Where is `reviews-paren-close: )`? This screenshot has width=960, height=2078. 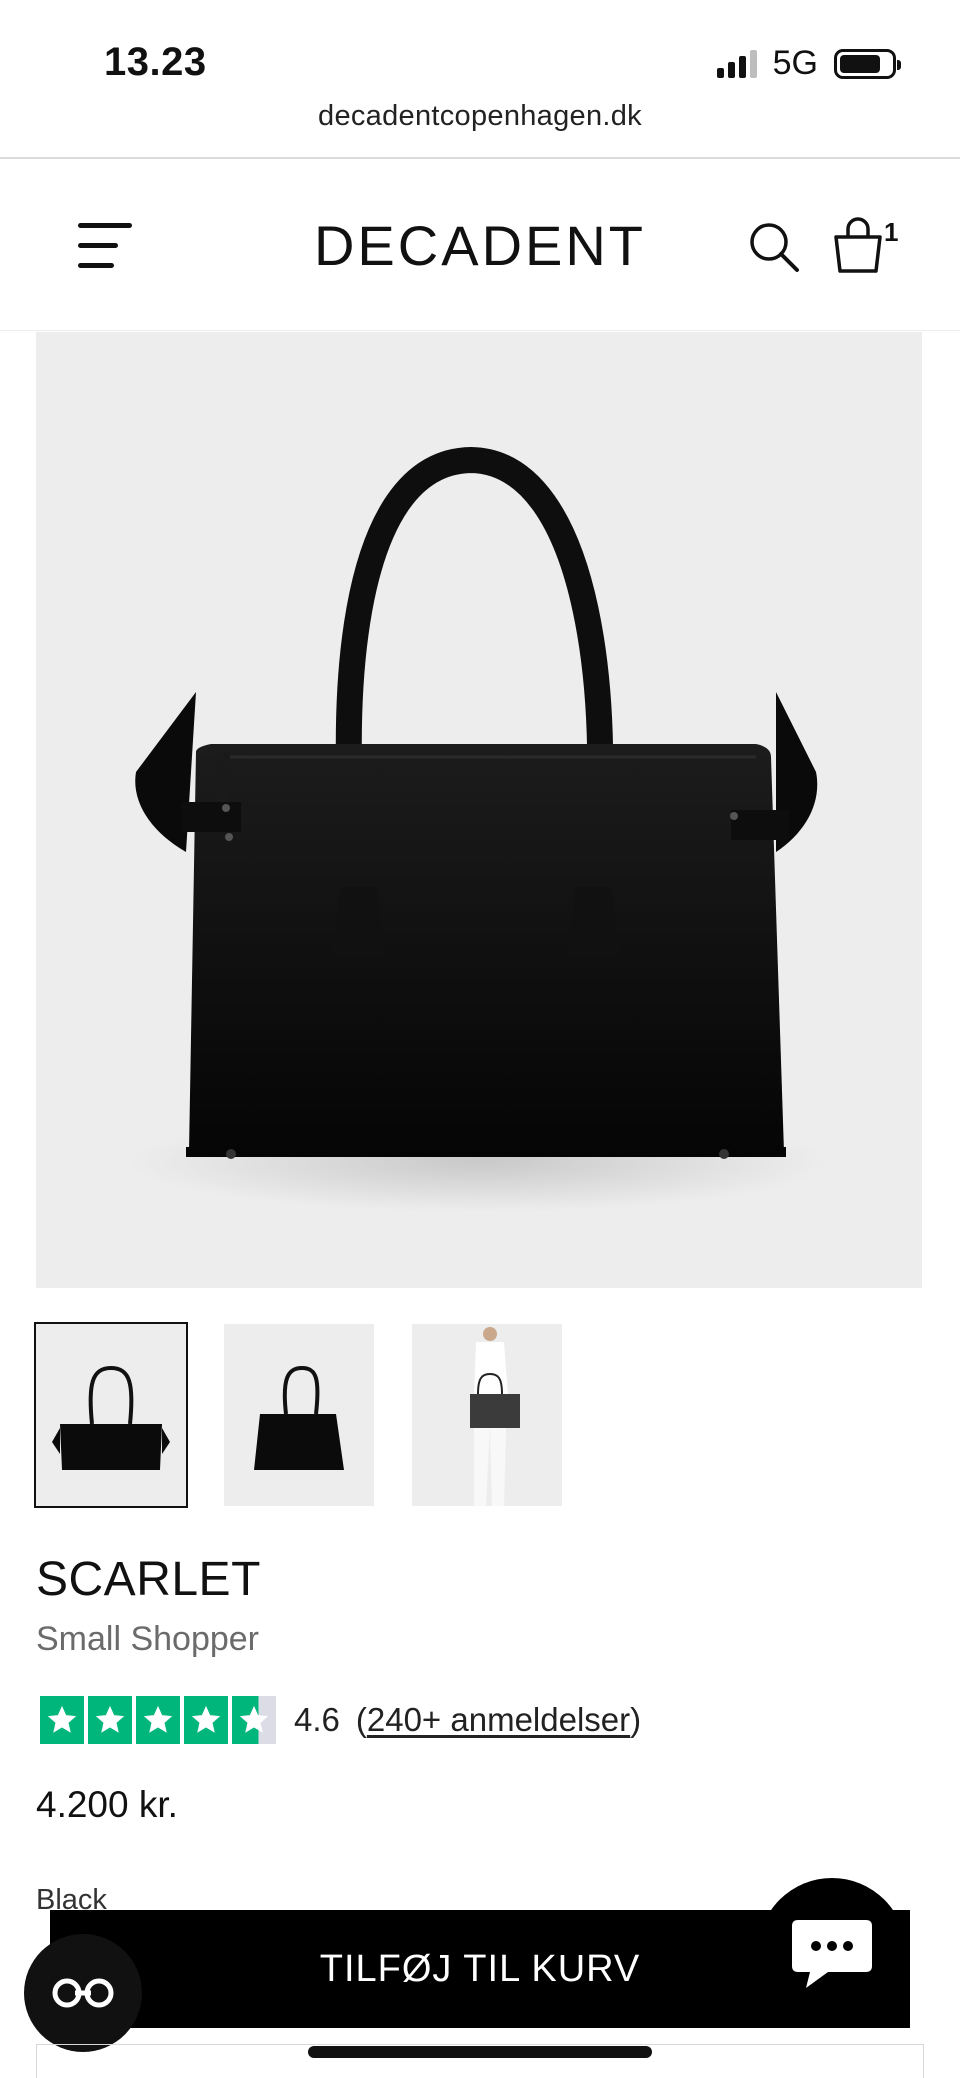 reviews-paren-close: ) is located at coordinates (636, 1719).